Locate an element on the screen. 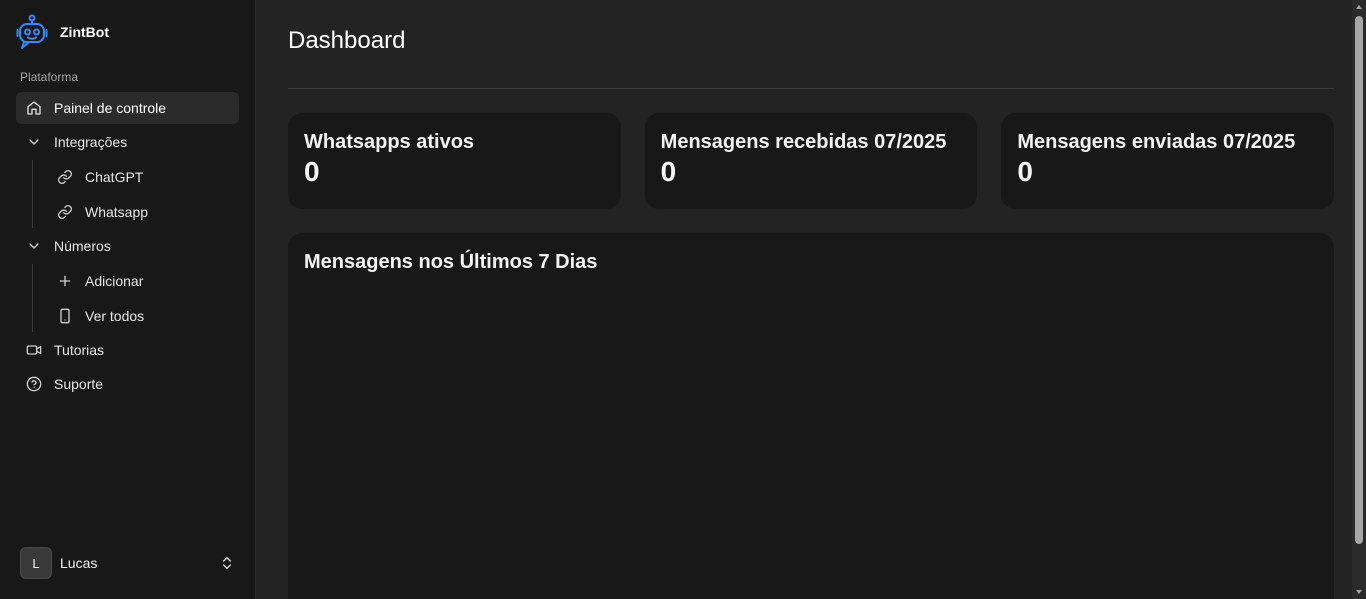  scrollbar-thumb is located at coordinates (1359, 280).